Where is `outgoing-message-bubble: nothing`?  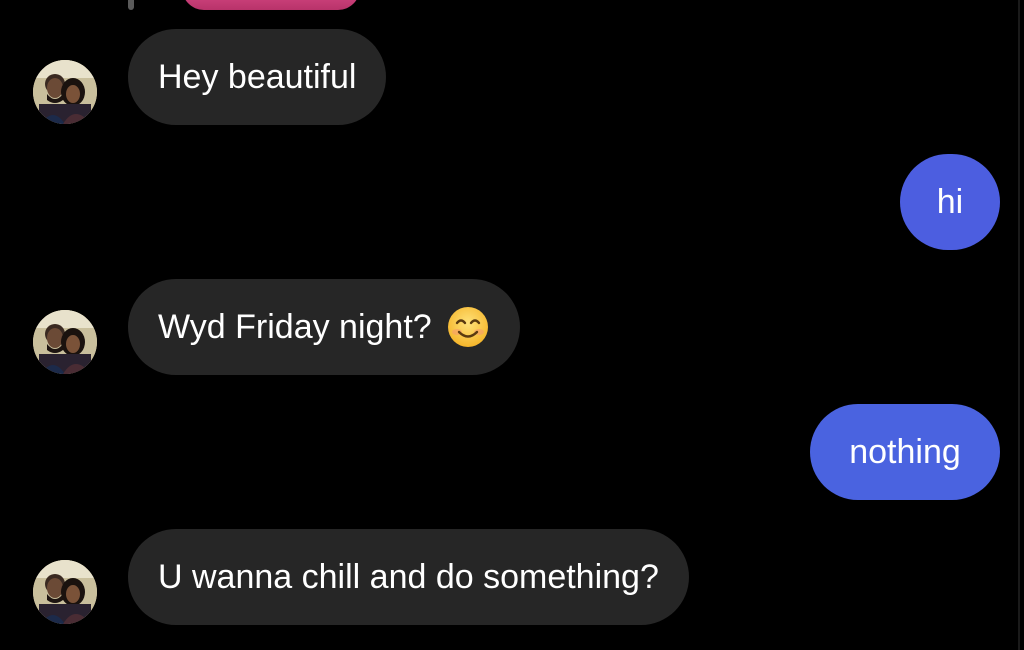
outgoing-message-bubble: nothing is located at coordinates (905, 452).